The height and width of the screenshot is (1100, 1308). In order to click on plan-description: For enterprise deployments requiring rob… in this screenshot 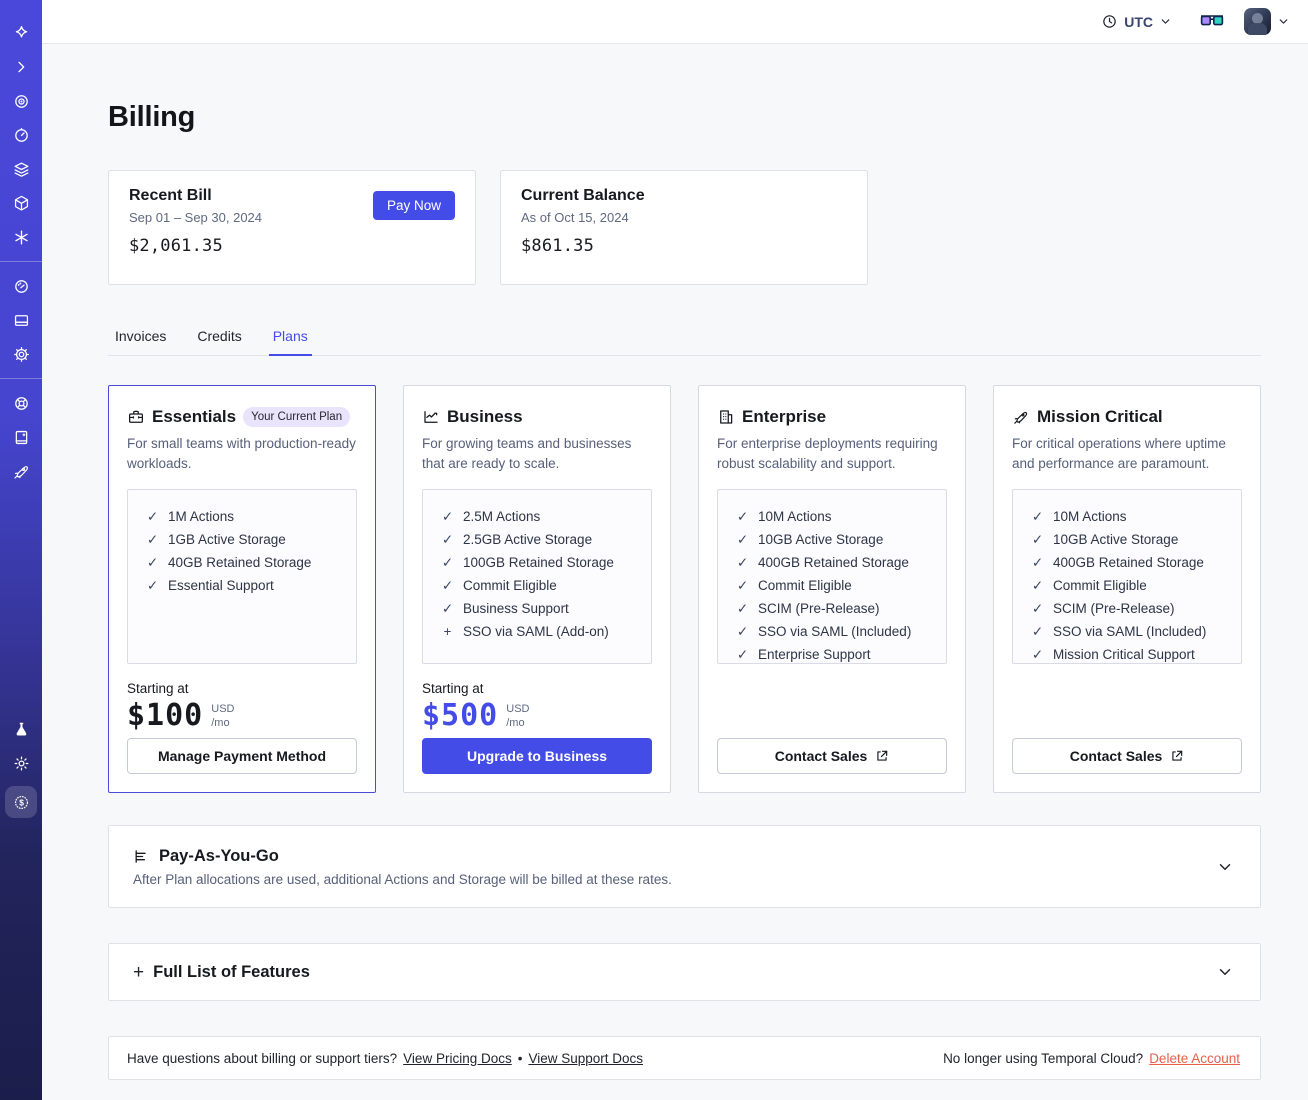, I will do `click(827, 453)`.